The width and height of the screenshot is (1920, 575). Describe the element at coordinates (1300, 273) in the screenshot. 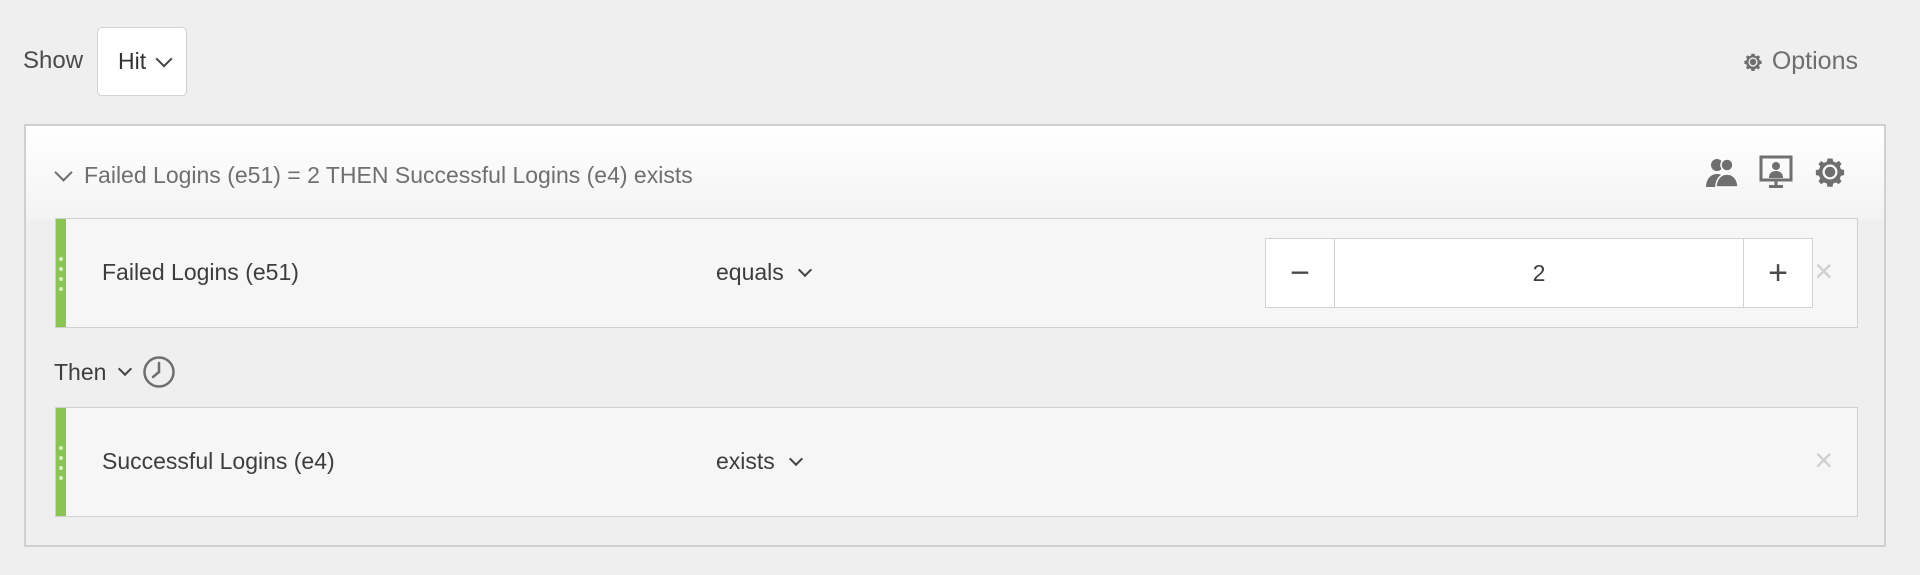

I see `decrement-button: −` at that location.